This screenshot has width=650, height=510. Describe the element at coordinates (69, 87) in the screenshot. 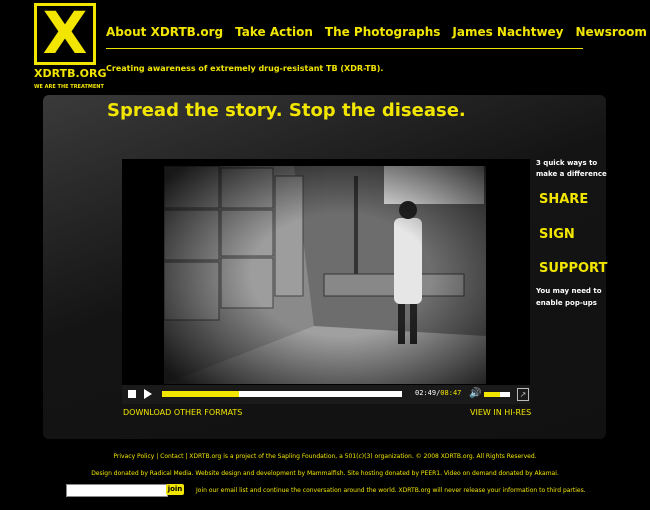

I see `logo-tagline: WE ARE THE TREATMENT` at that location.